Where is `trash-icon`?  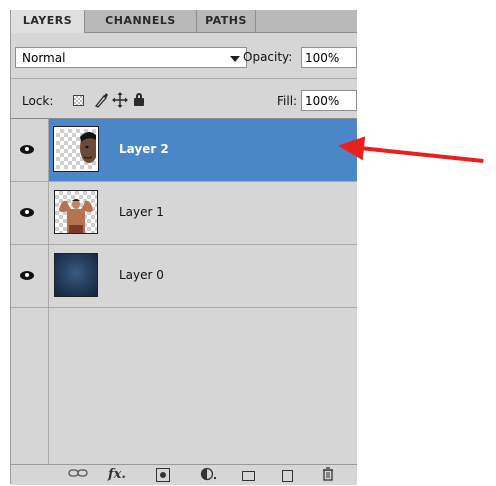 trash-icon is located at coordinates (328, 475).